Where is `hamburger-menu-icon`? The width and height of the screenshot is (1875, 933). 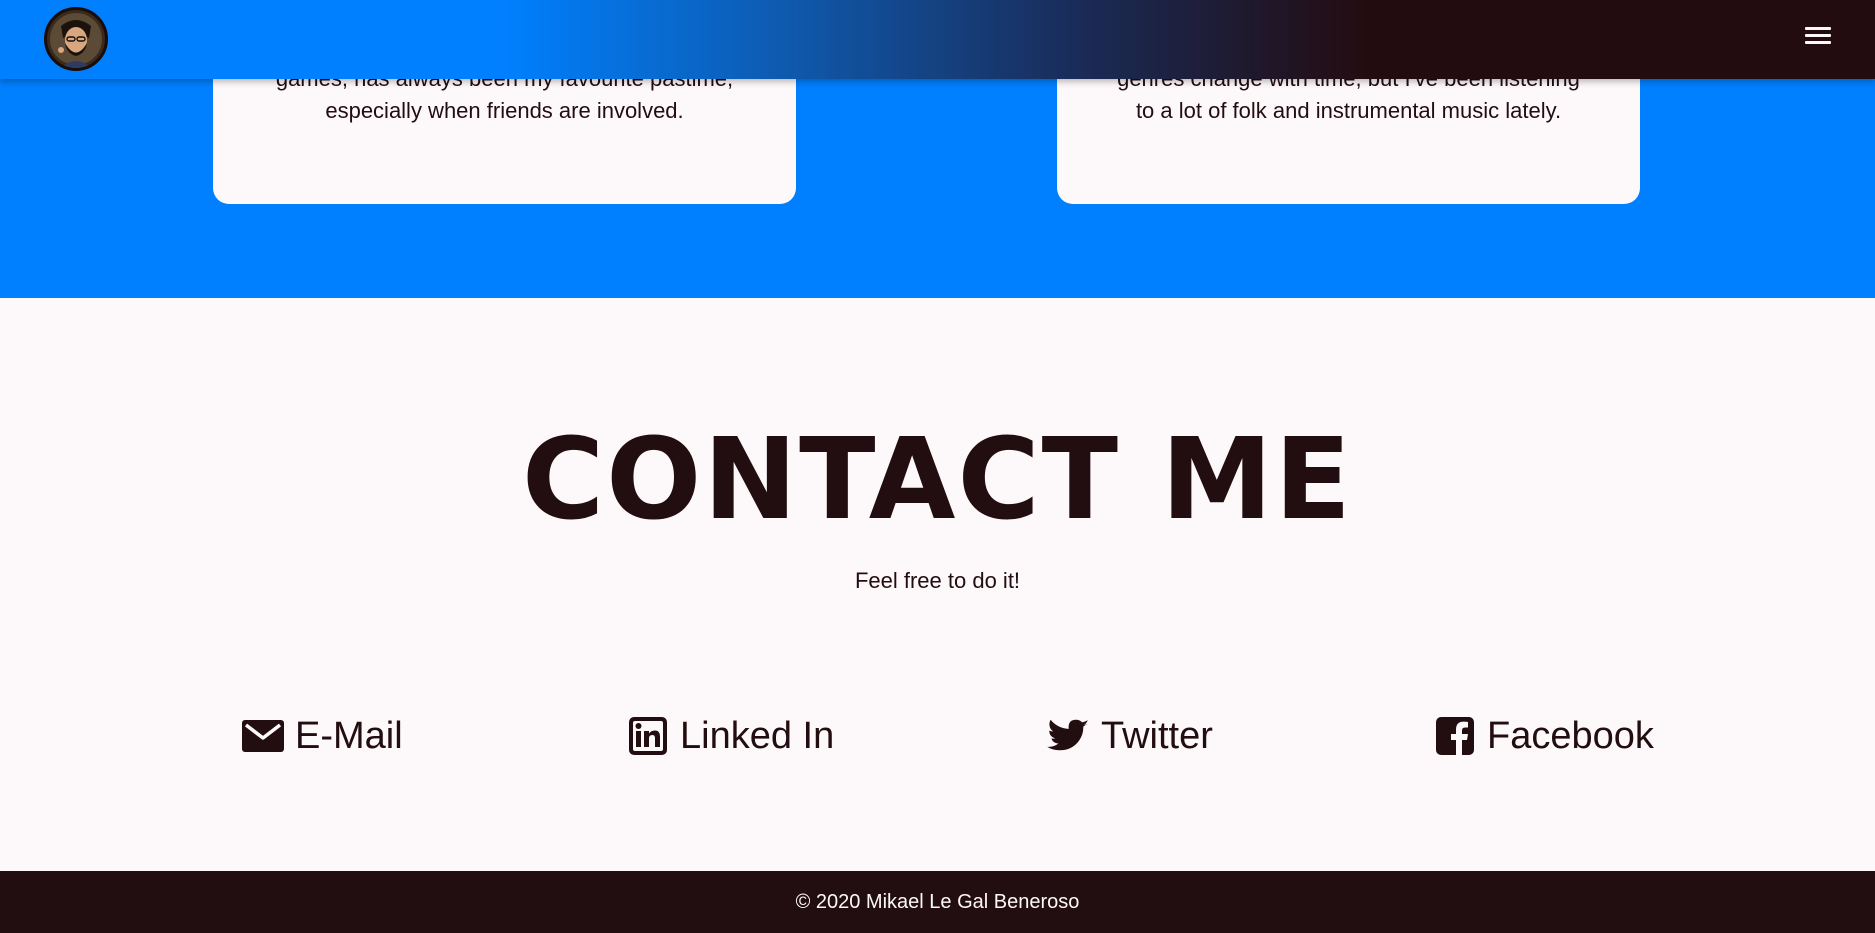 hamburger-menu-icon is located at coordinates (1818, 39).